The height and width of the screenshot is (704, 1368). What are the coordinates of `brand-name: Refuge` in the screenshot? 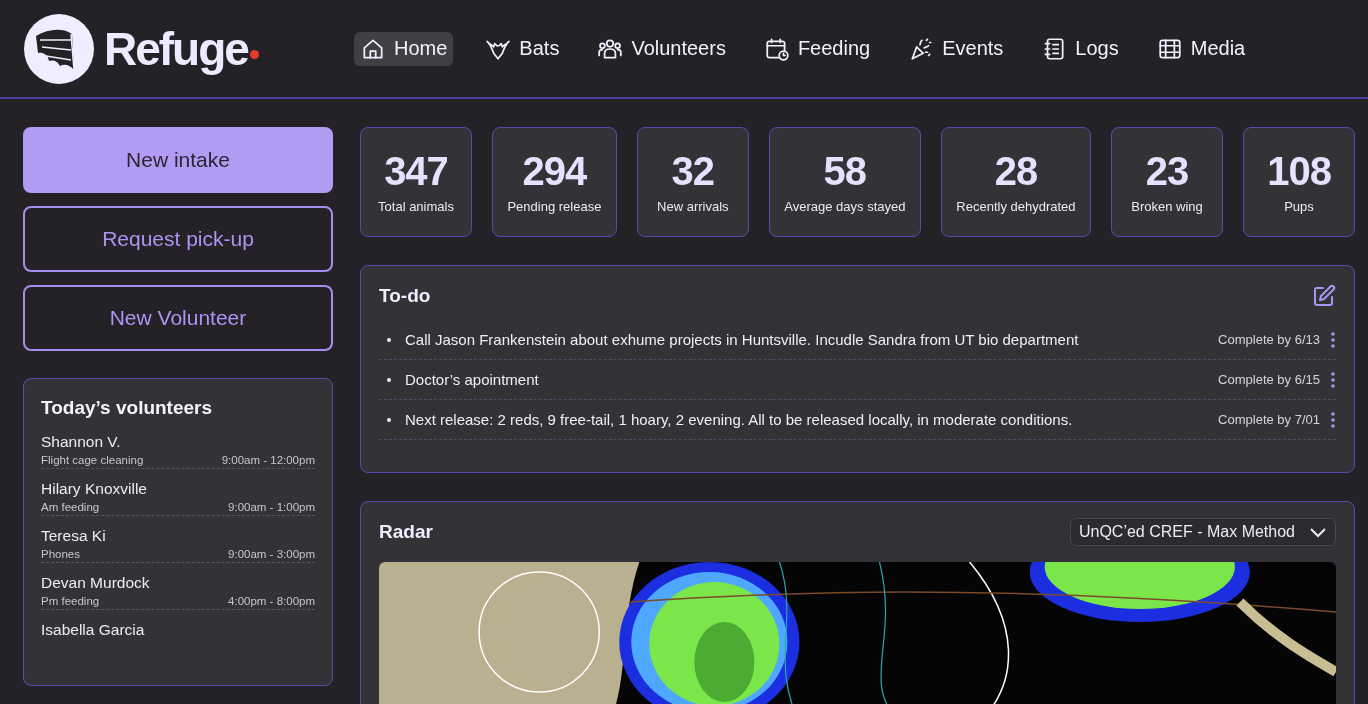 It's located at (176, 48).